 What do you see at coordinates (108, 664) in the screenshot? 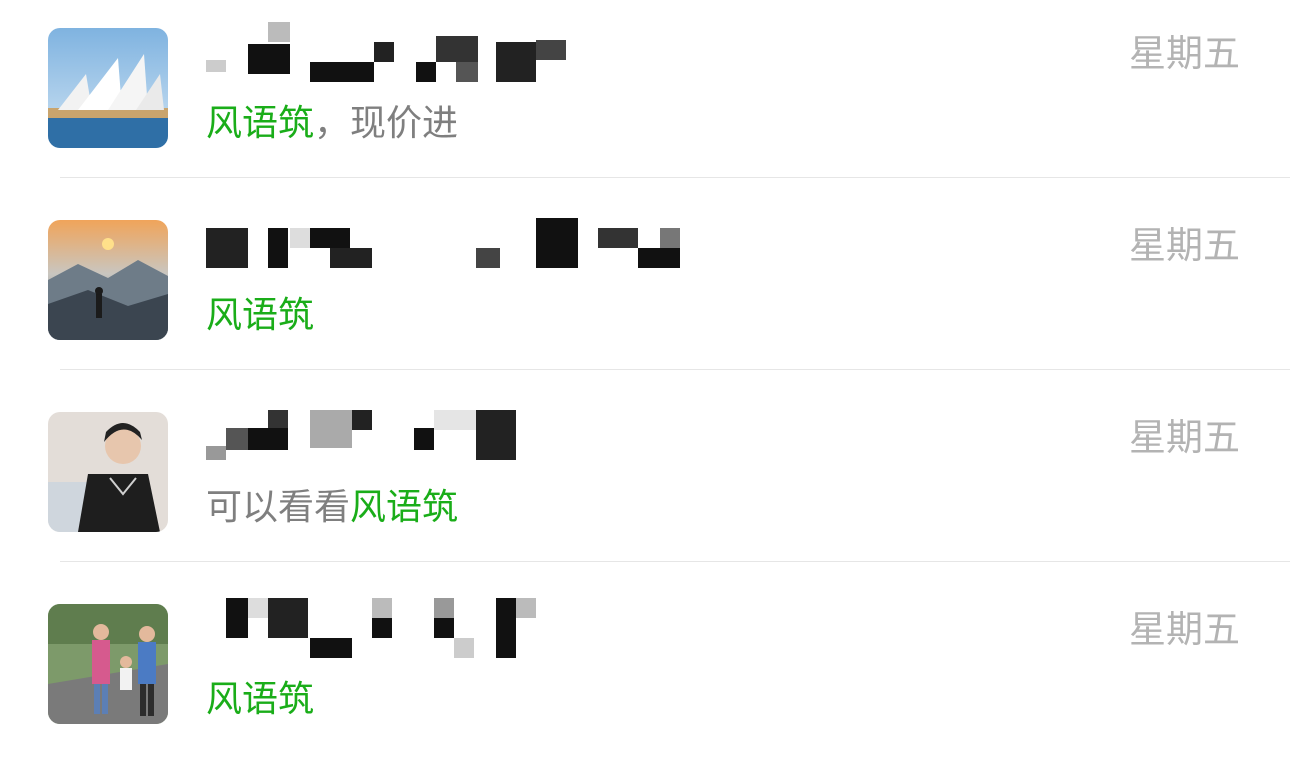
I see `family-walk-avatar` at bounding box center [108, 664].